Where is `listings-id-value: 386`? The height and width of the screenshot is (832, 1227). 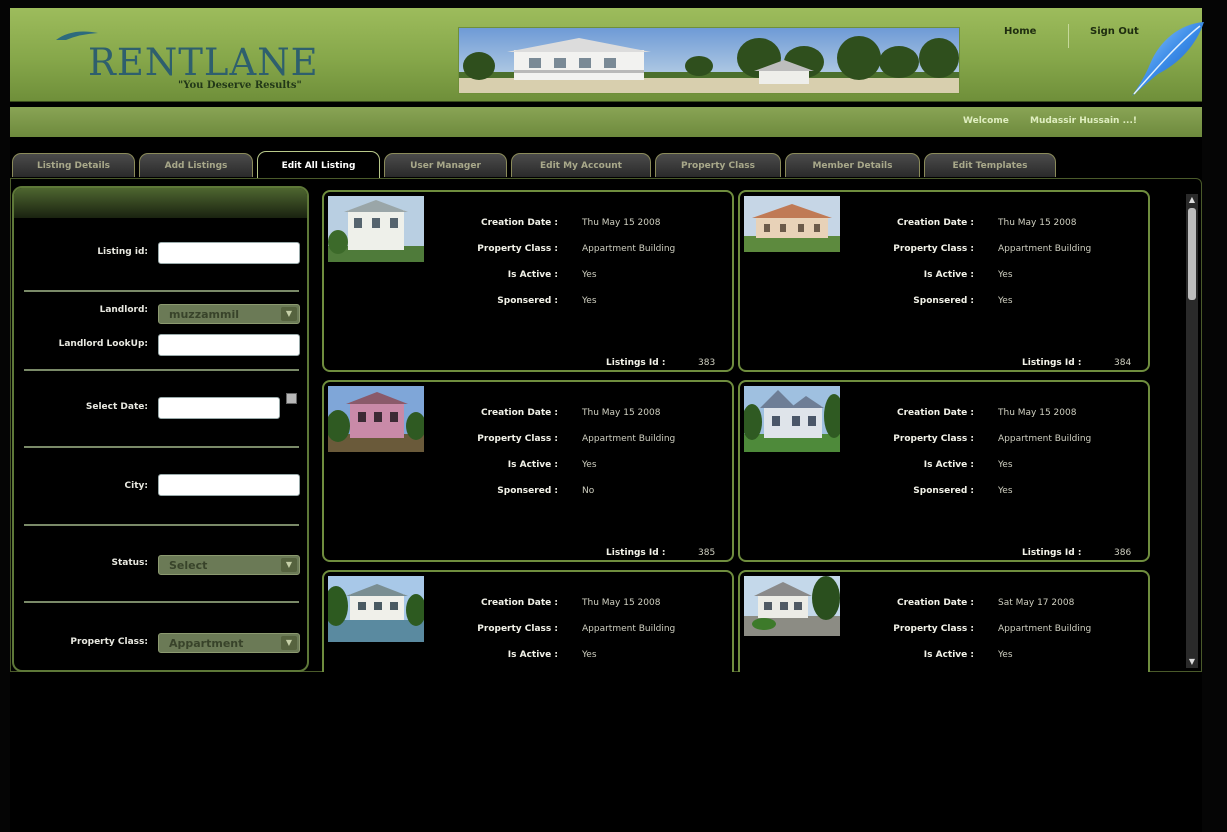 listings-id-value: 386 is located at coordinates (1123, 553).